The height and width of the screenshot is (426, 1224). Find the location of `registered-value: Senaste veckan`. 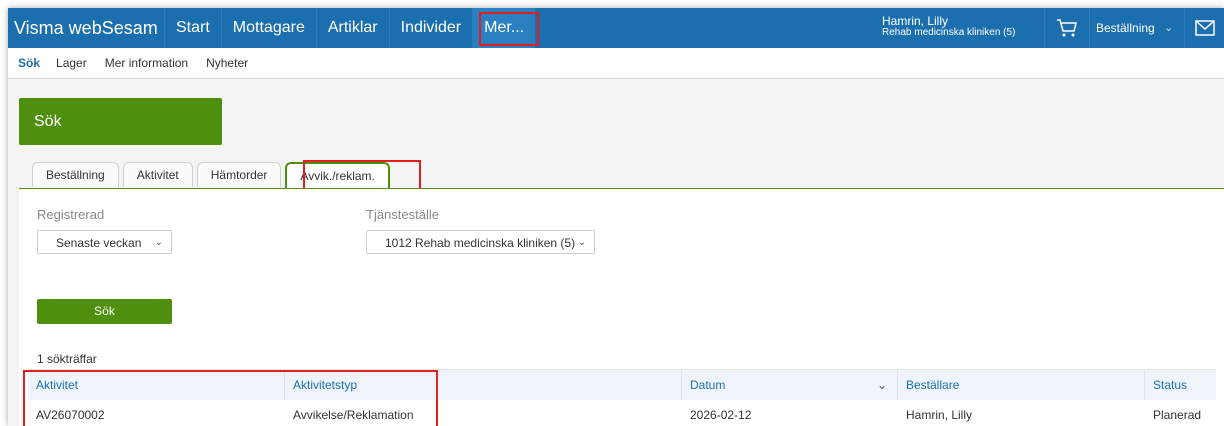

registered-value: Senaste veckan is located at coordinates (99, 243).